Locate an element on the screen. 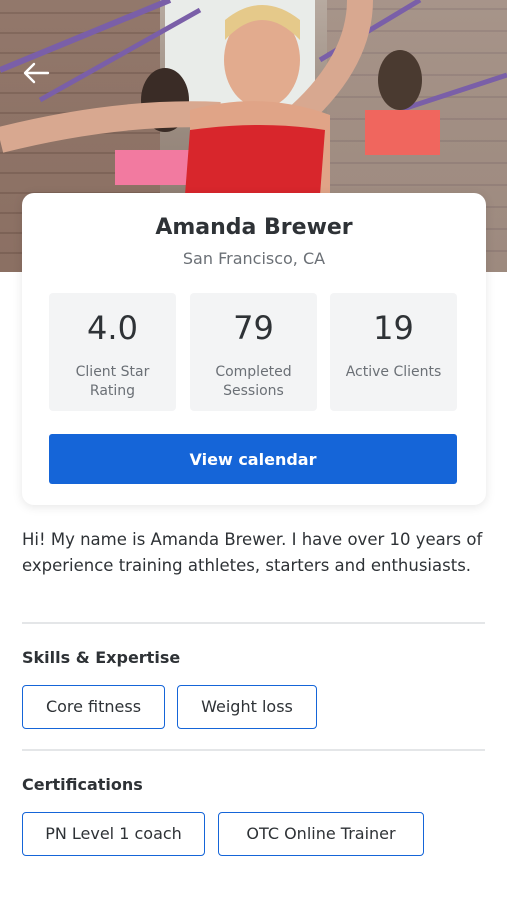 The image size is (507, 900). skill-chip: Core fitness is located at coordinates (93, 707).